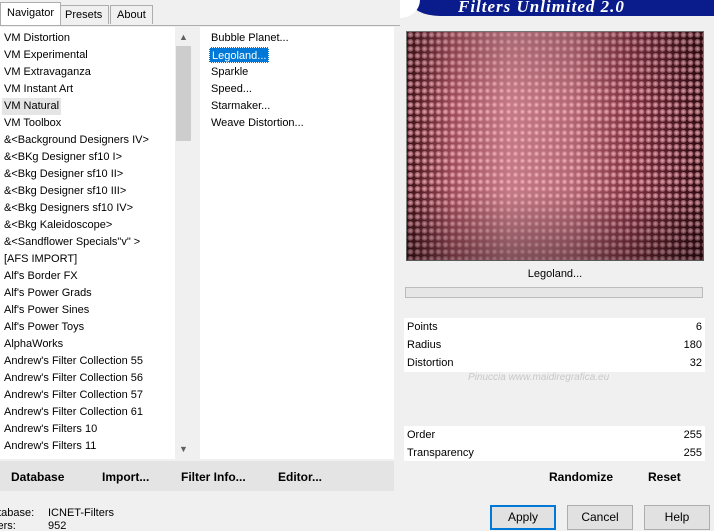  I want to click on status-database-value: ICNET-Filters, so click(81, 513).